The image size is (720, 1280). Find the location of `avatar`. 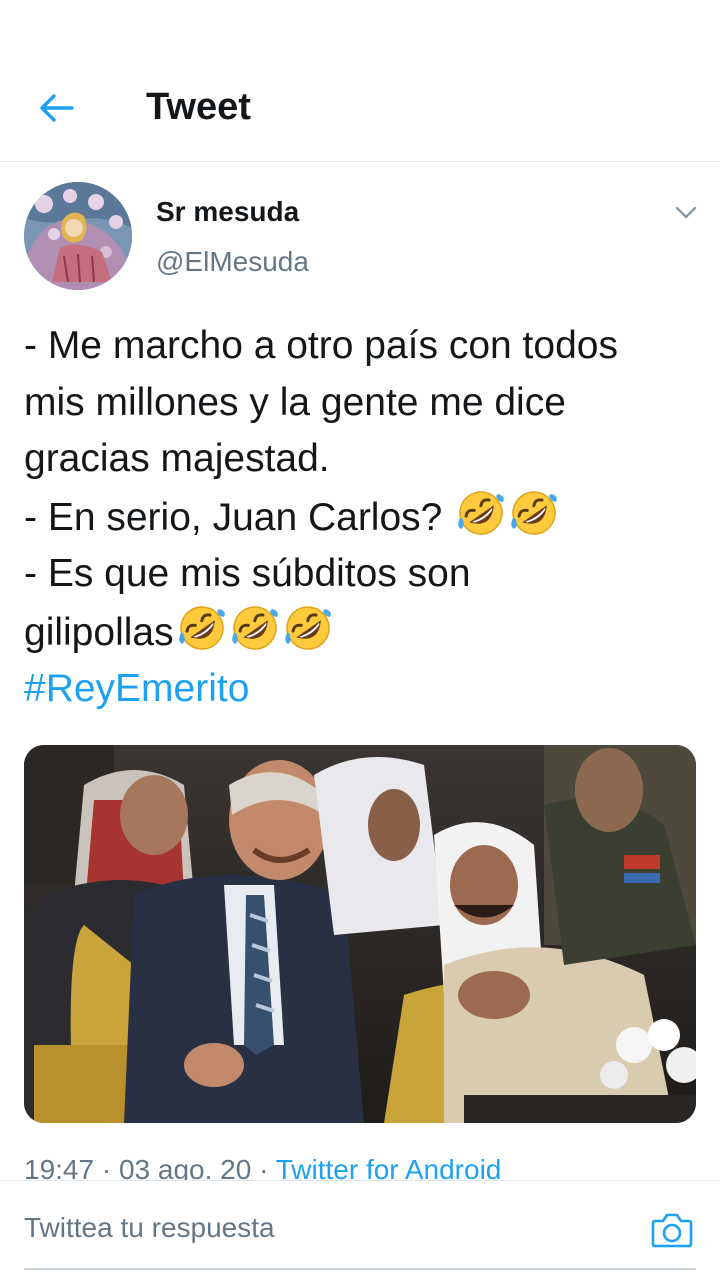

avatar is located at coordinates (78, 236).